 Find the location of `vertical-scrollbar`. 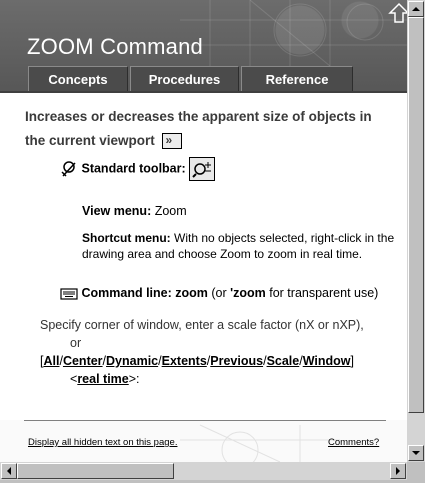

vertical-scrollbar is located at coordinates (416, 231).